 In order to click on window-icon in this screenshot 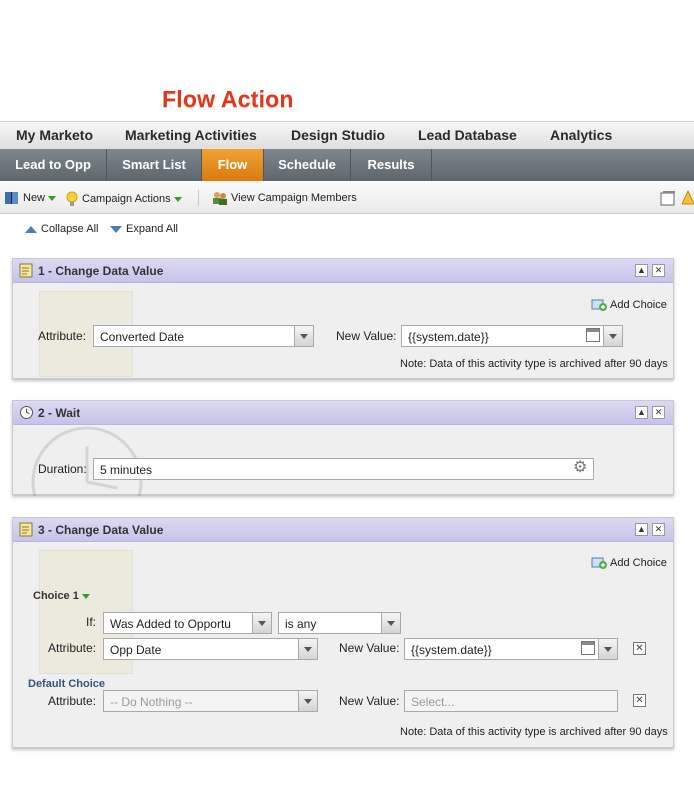, I will do `click(668, 198)`.